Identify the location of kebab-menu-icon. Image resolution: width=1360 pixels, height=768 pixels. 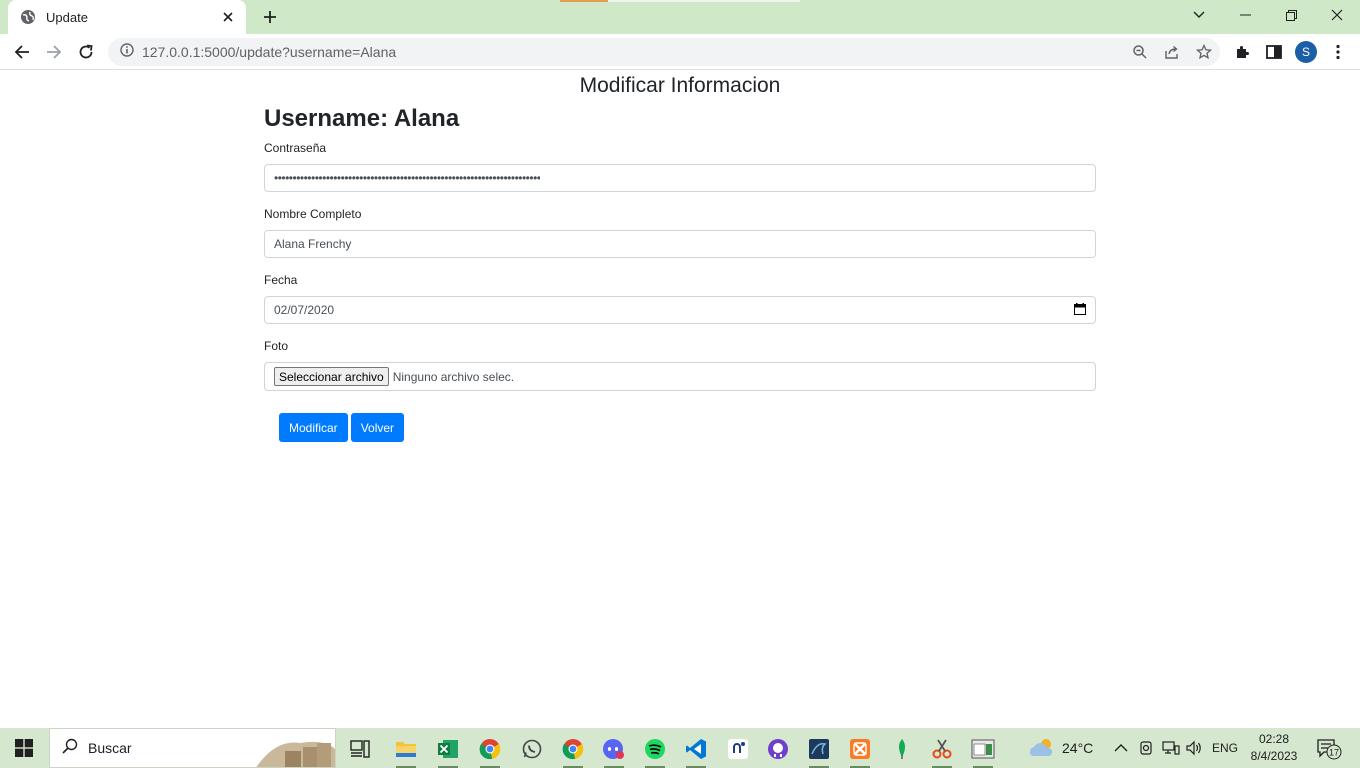
(1338, 52).